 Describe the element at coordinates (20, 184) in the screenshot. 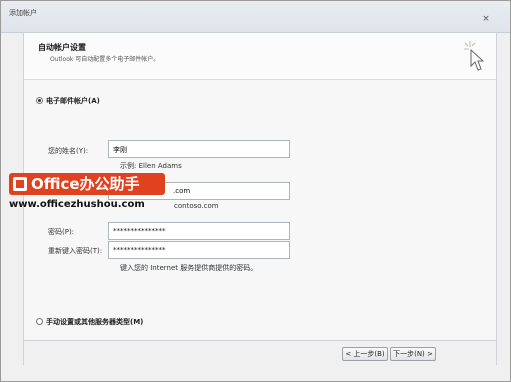

I see `office-logo-icon` at that location.